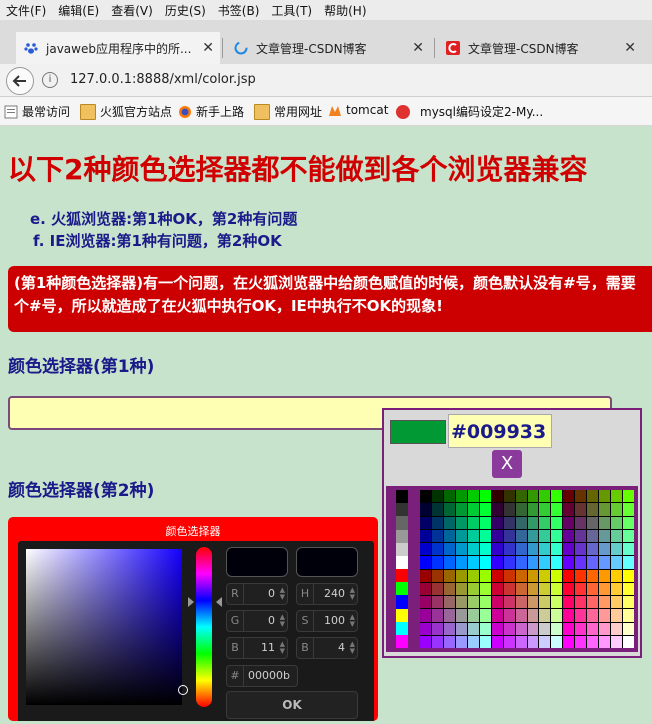 The height and width of the screenshot is (724, 652). I want to click on red-field: R 0 ▲ ▼, so click(257, 594).